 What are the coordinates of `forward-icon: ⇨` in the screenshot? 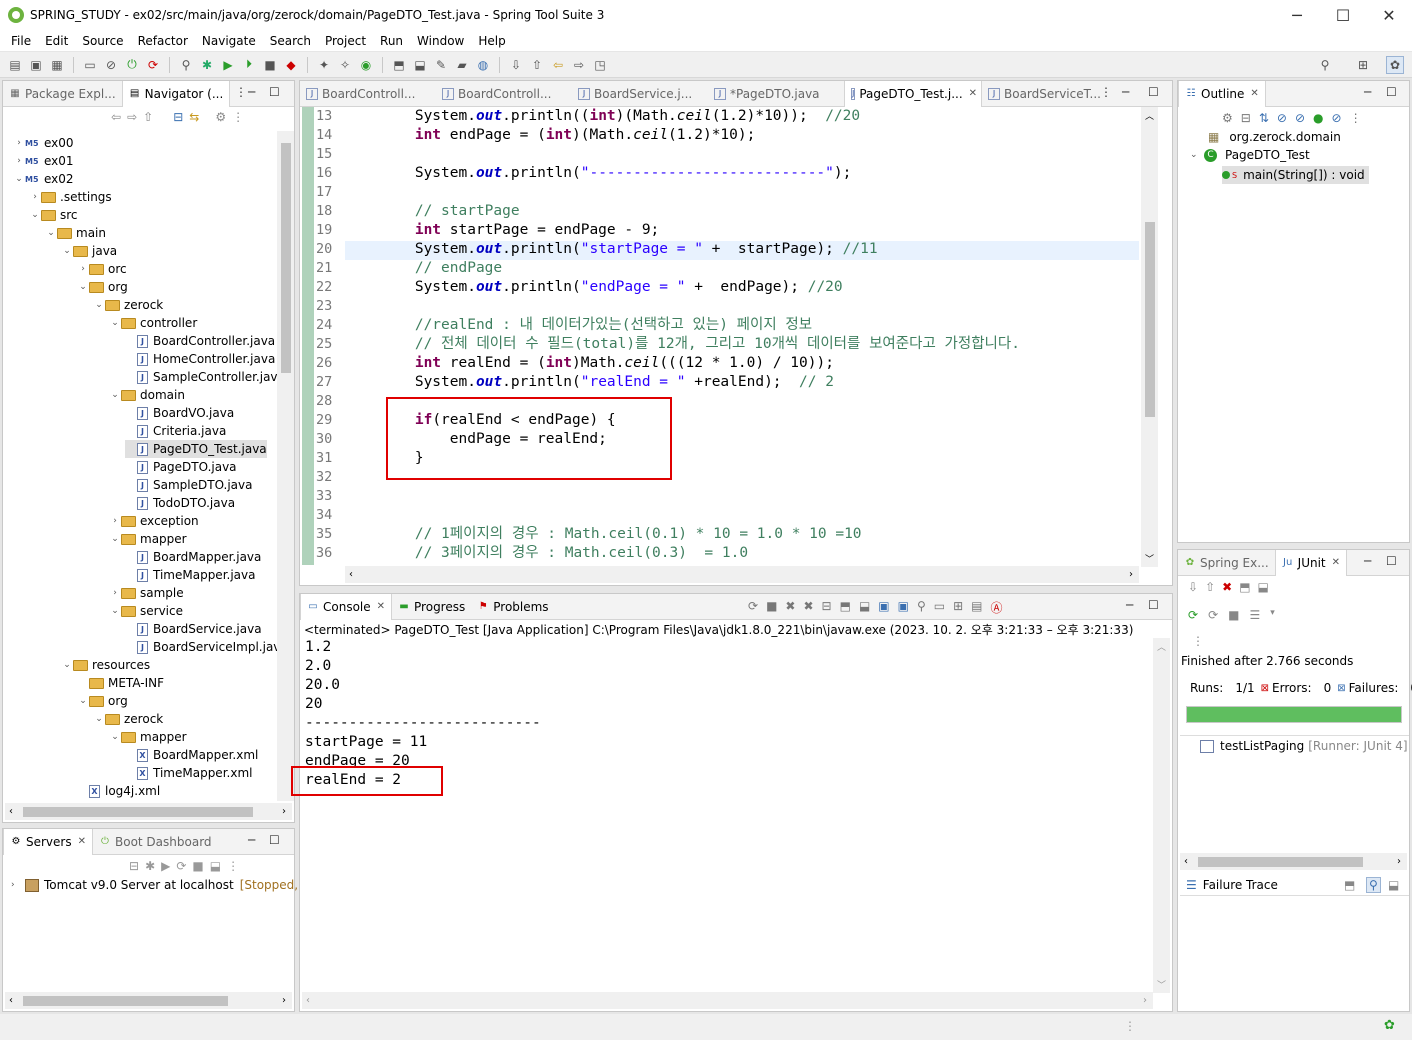 It's located at (132, 117).